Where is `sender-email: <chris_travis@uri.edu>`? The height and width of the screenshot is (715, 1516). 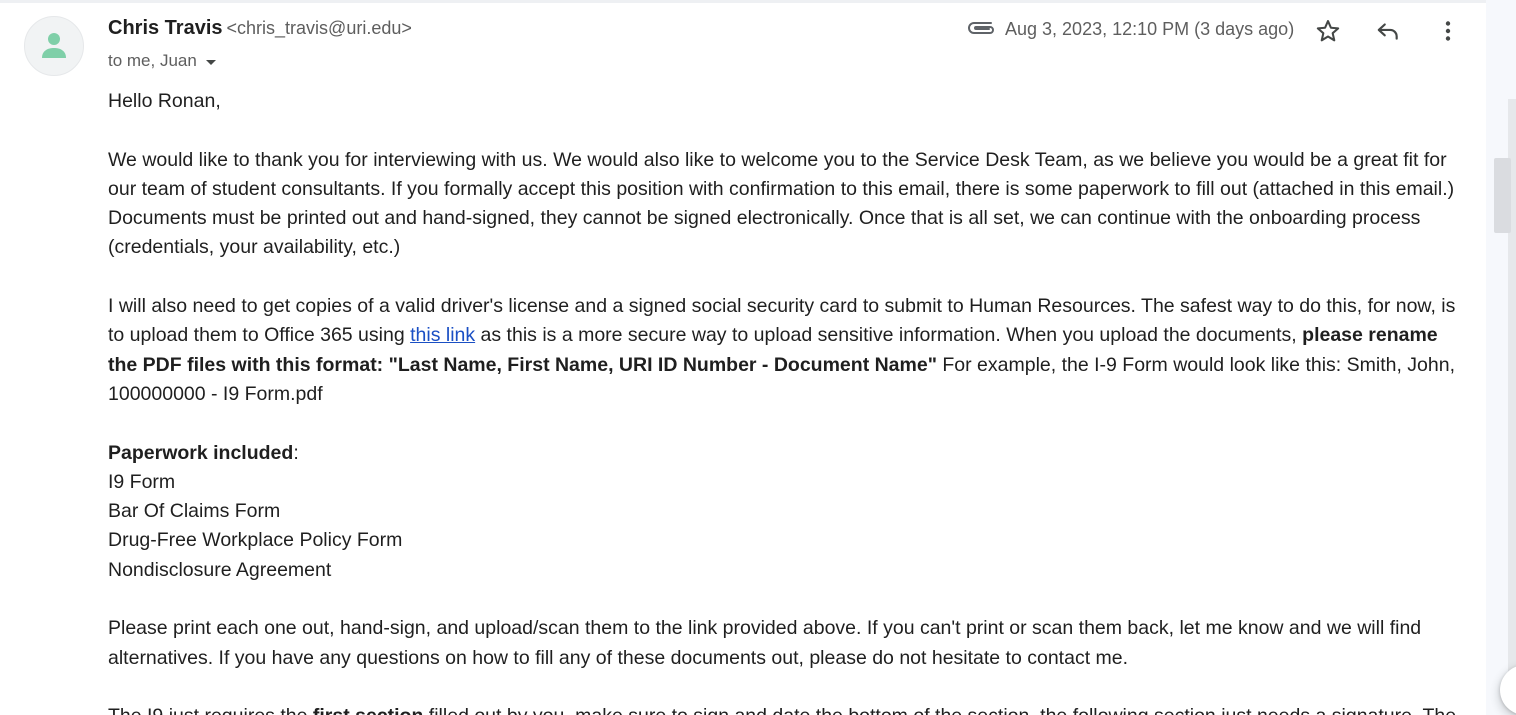 sender-email: <chris_travis@uri.edu> is located at coordinates (319, 28).